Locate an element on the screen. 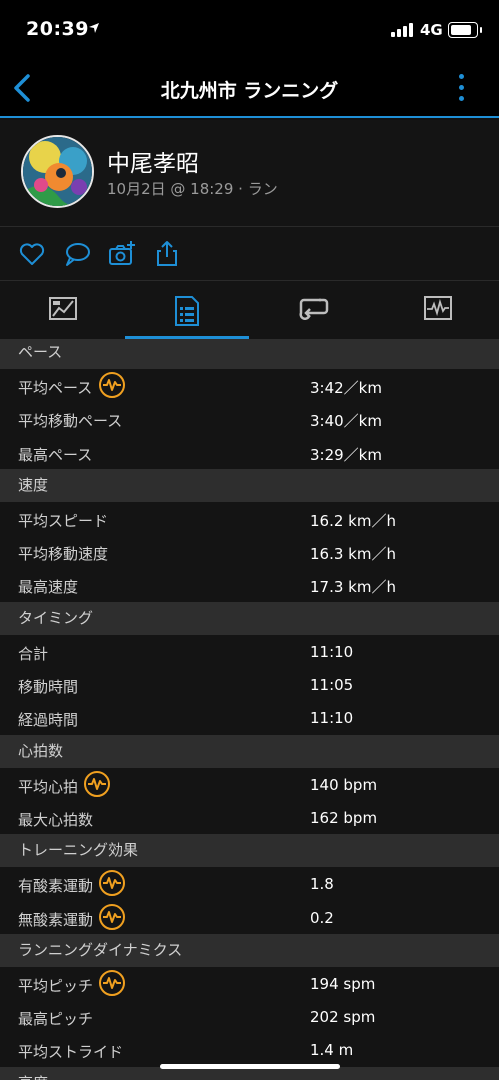 The height and width of the screenshot is (1080, 499). tab-laps is located at coordinates (312, 310).